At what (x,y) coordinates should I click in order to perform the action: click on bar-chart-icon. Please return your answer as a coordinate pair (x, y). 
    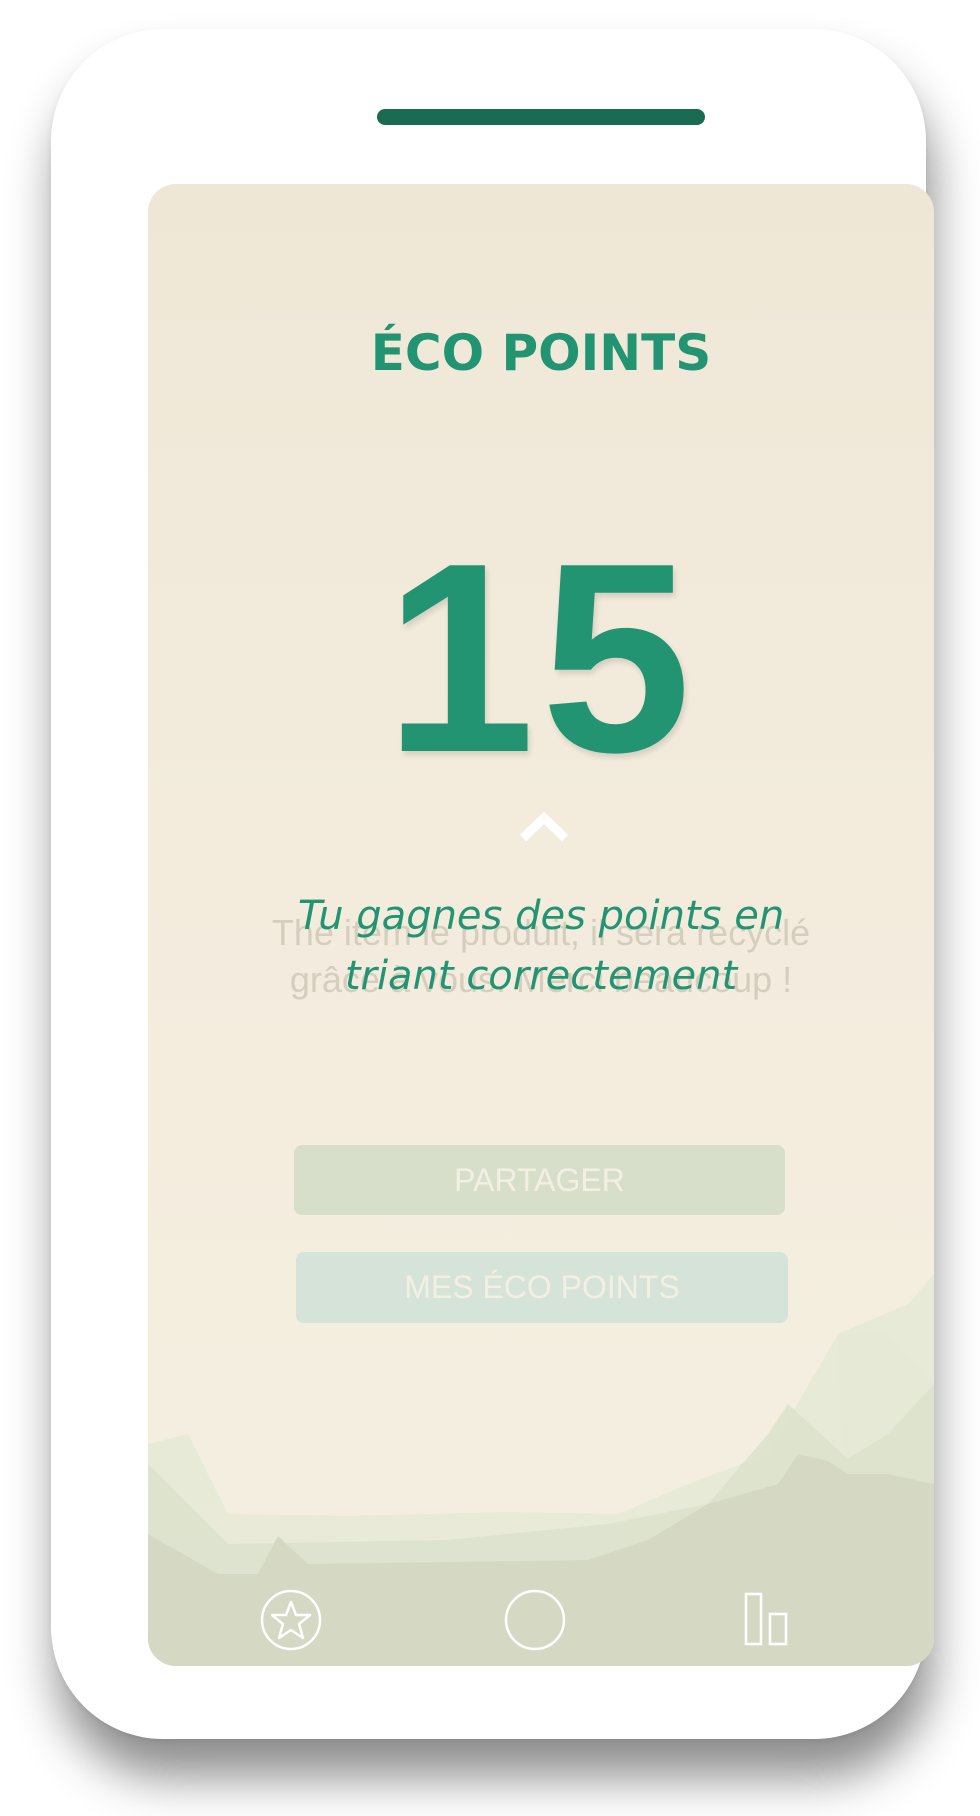
    Looking at the image, I should click on (767, 1619).